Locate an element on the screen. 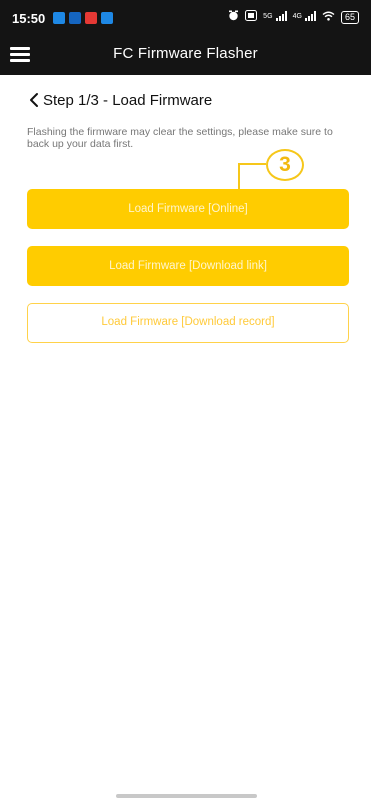 The image size is (371, 800). home-indicator is located at coordinates (186, 796).